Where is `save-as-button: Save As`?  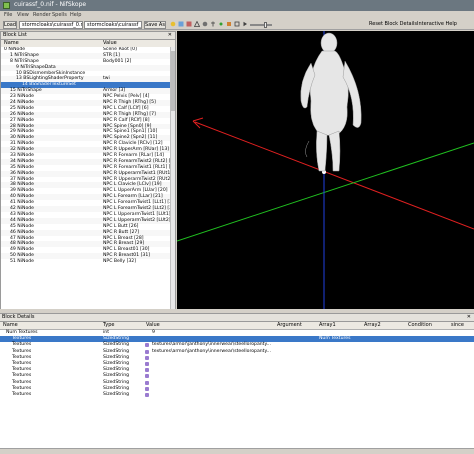
save-as-button: Save As is located at coordinates (155, 24).